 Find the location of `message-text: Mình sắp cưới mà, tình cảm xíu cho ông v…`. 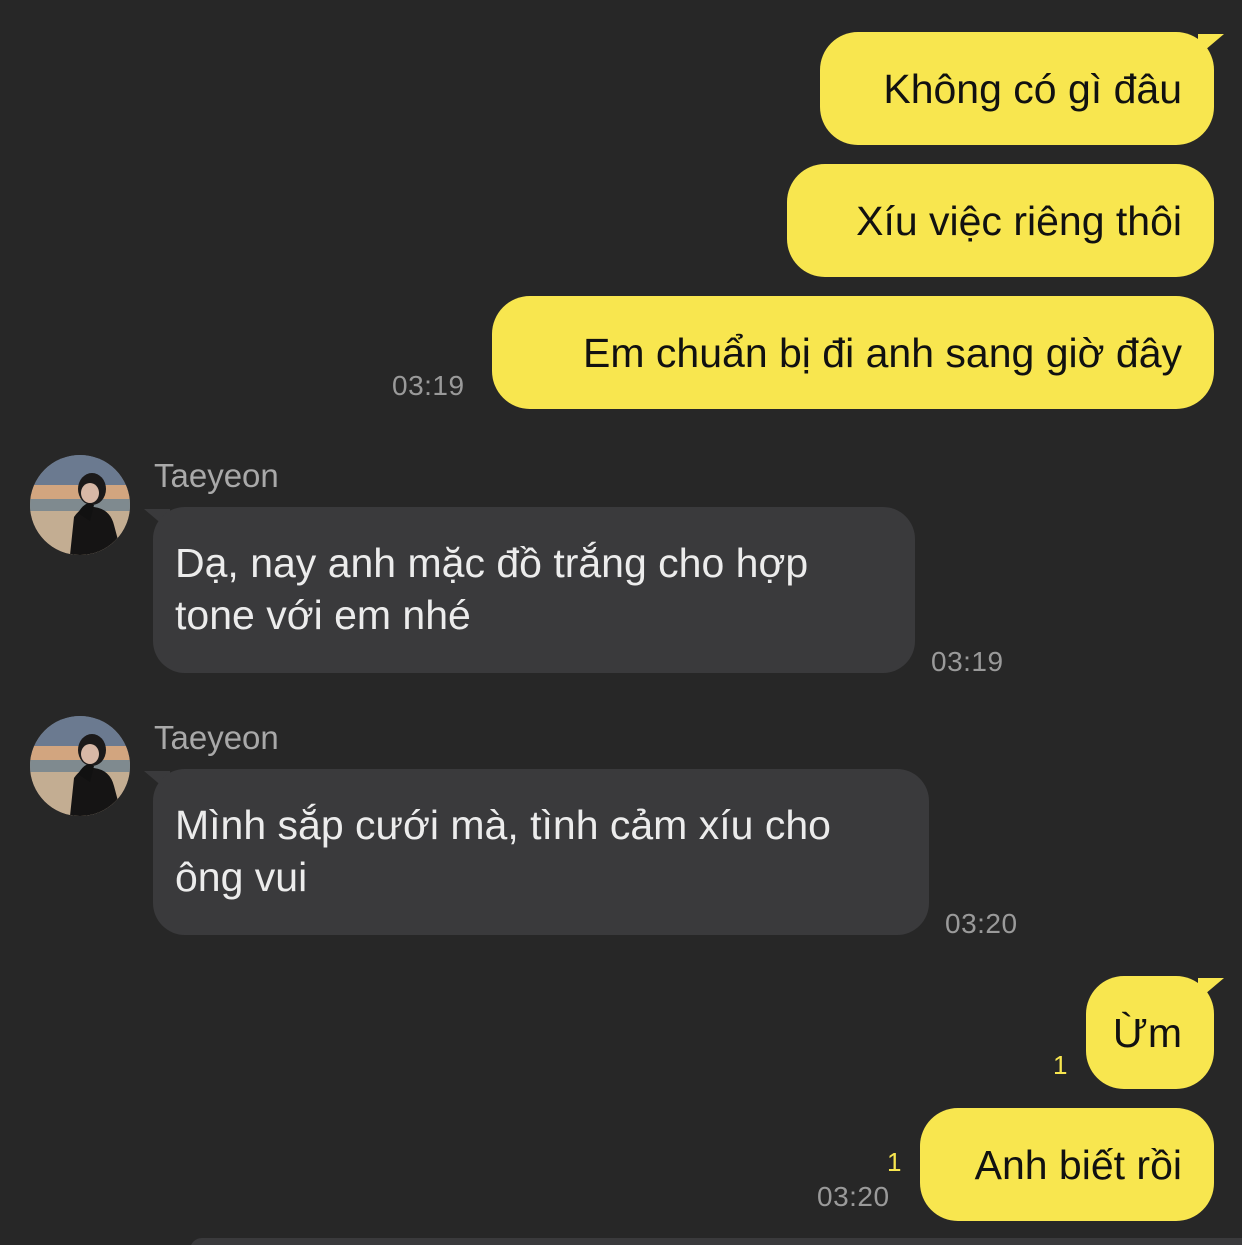

message-text: Mình sắp cưới mà, tình cảm xíu cho ông v… is located at coordinates (503, 851).